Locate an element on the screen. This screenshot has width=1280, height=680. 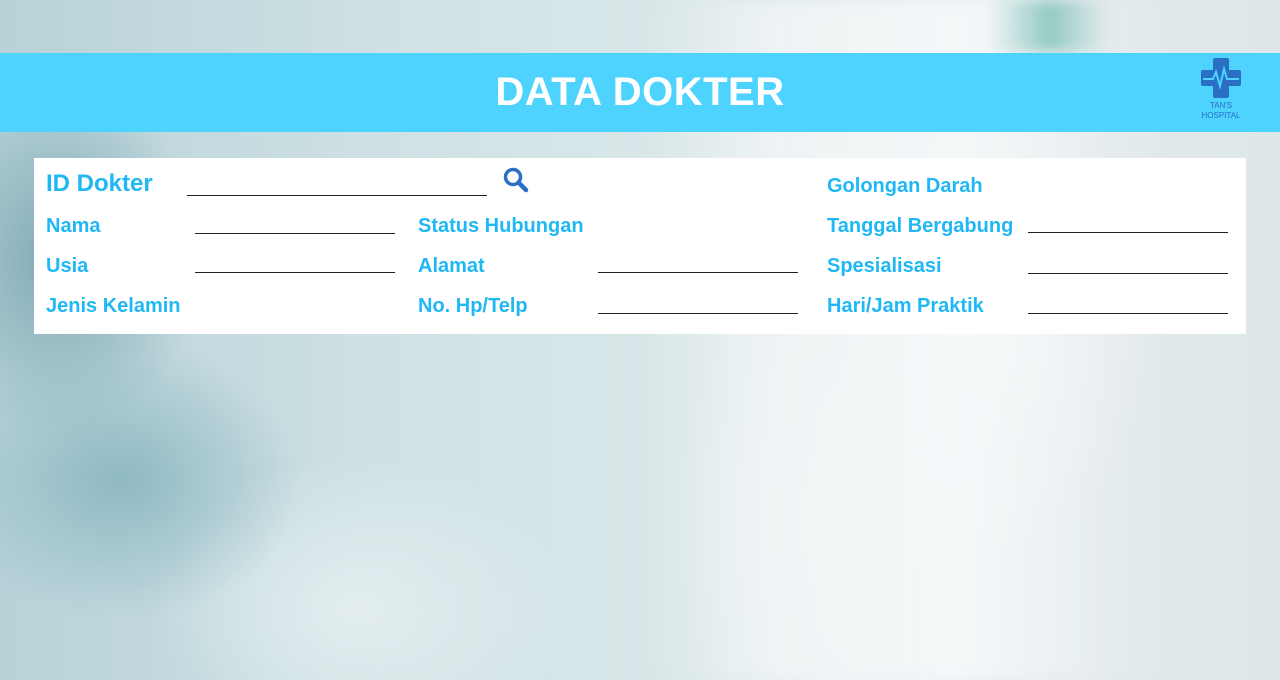
spesialisasi-label: Spesialisasi is located at coordinates (884, 266).